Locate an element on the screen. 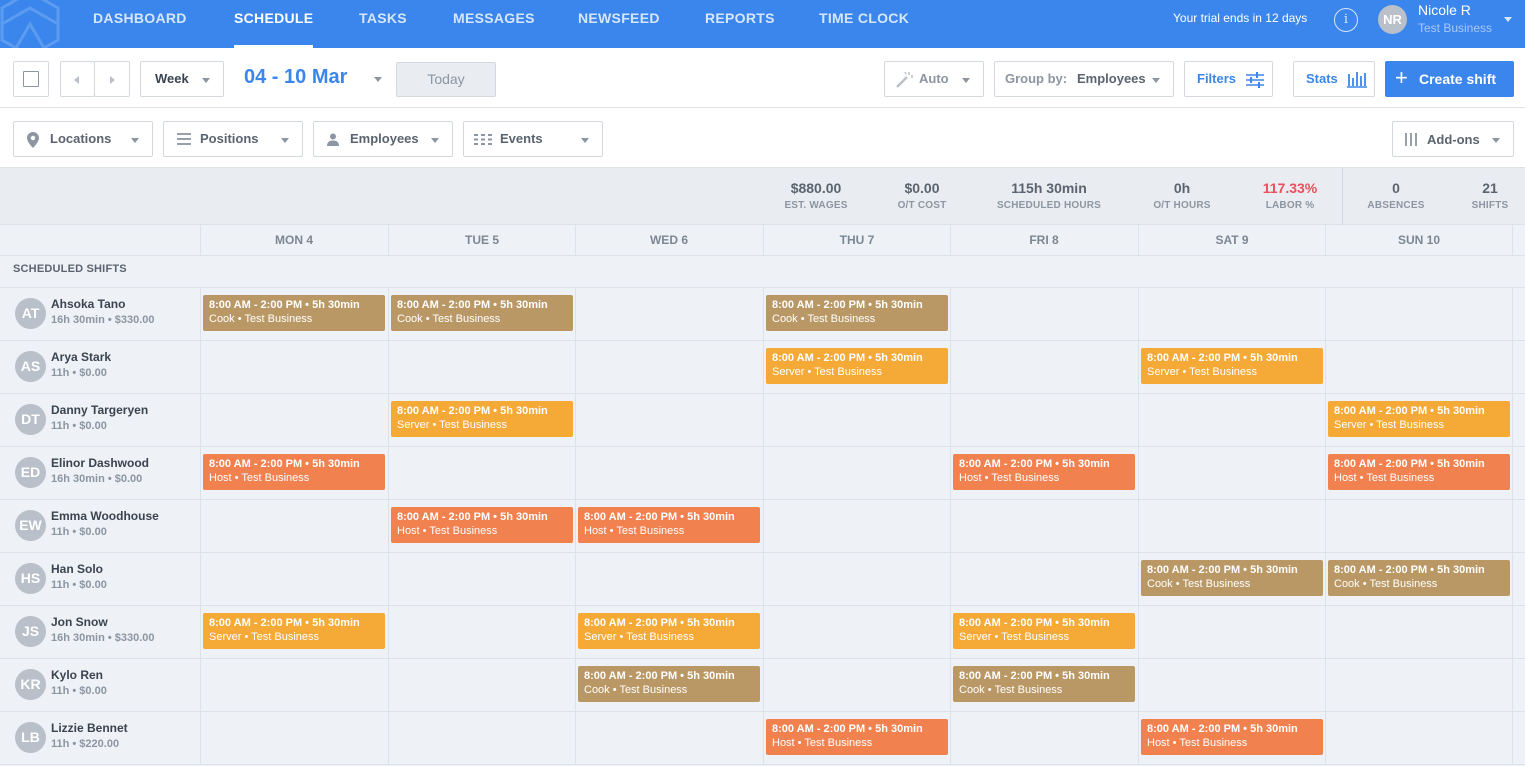 The width and height of the screenshot is (1525, 766). avatar: KR is located at coordinates (30, 684).